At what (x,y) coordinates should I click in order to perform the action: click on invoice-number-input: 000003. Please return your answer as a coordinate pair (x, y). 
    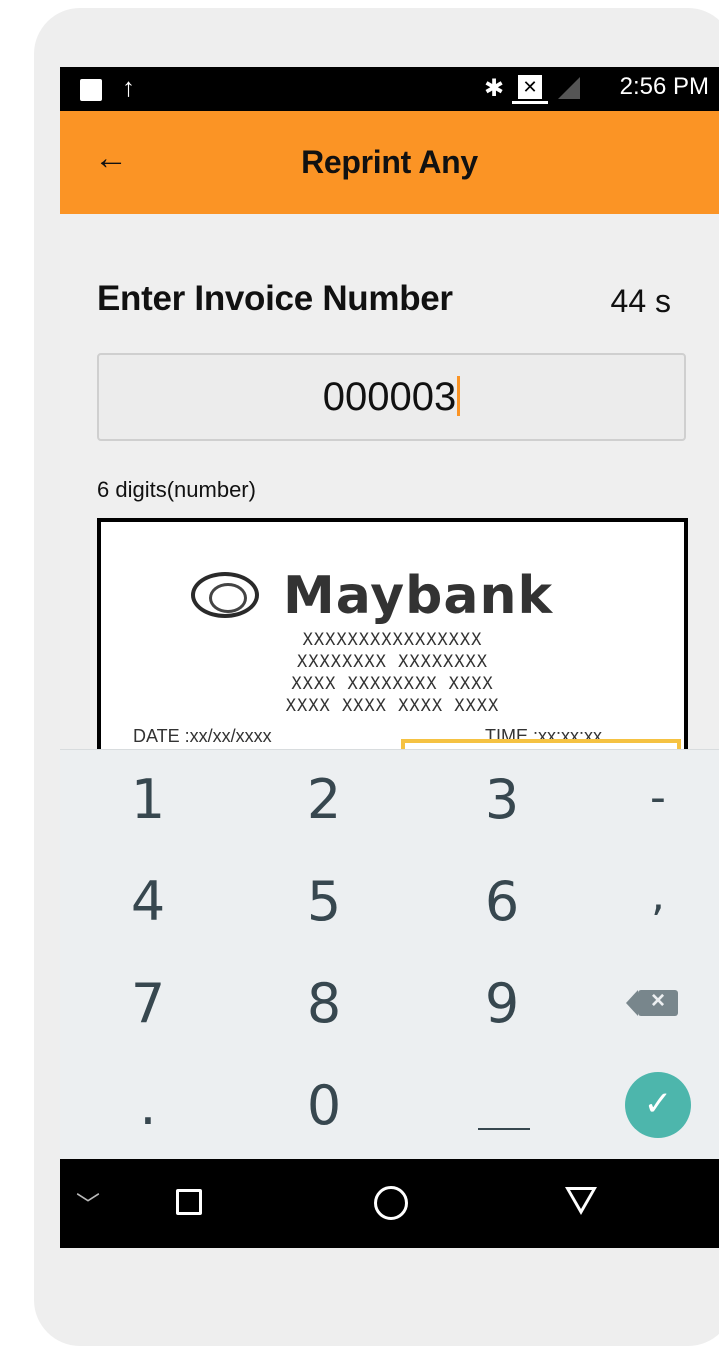
    Looking at the image, I should click on (391, 397).